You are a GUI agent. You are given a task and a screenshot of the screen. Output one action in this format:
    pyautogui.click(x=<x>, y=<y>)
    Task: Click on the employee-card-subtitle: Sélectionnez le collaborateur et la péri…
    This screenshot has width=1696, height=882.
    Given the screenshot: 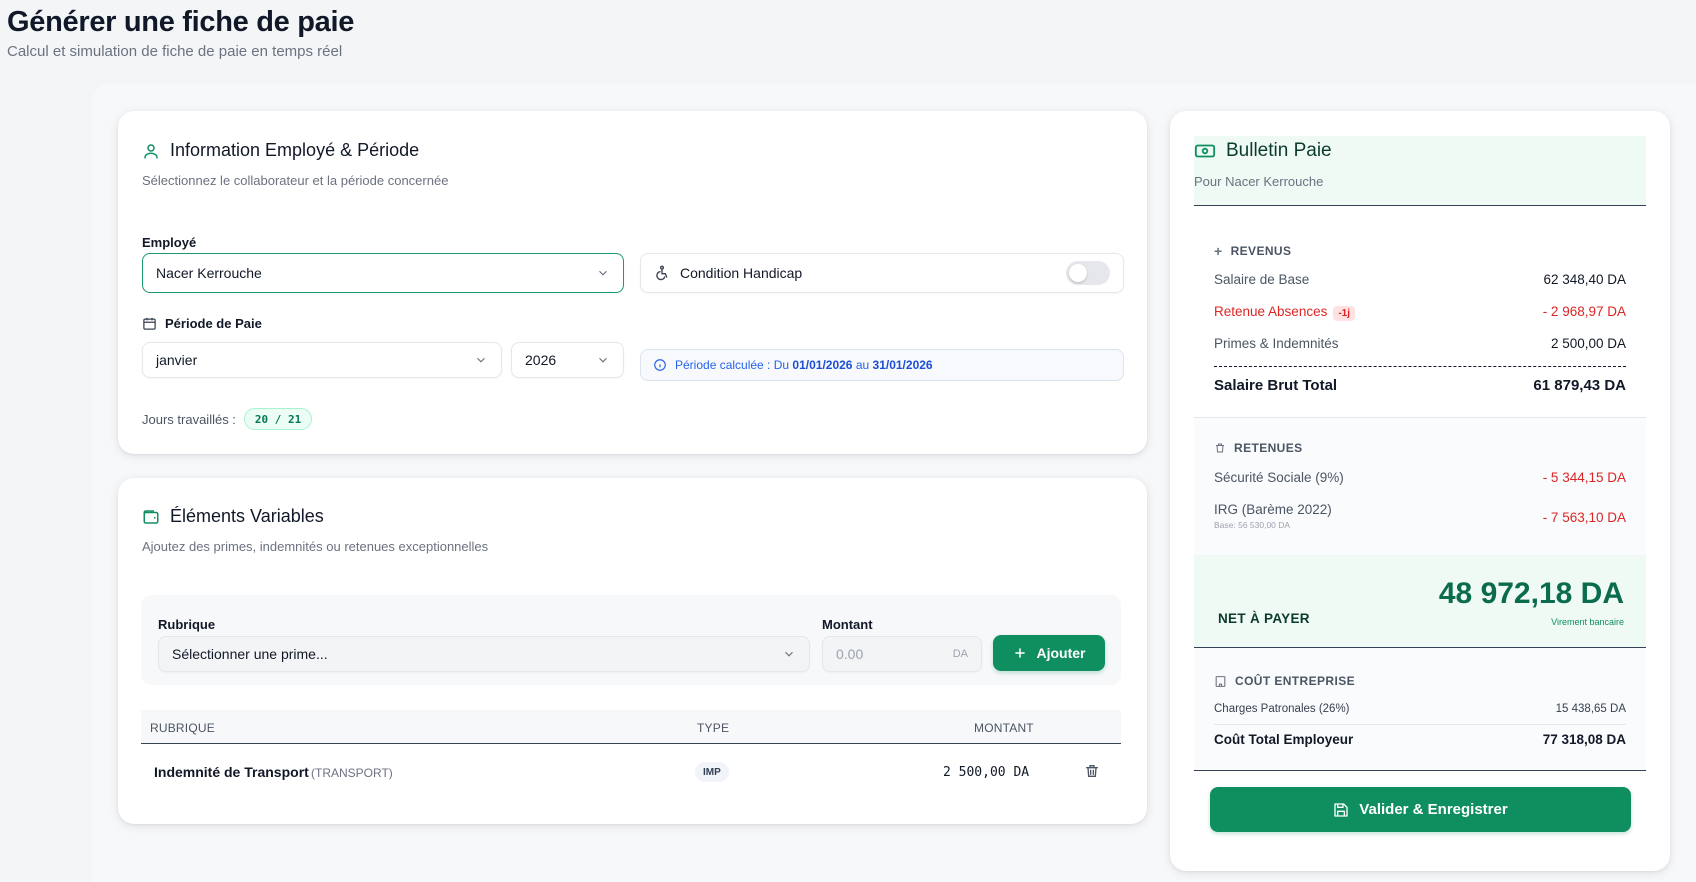 What is the action you would take?
    pyautogui.click(x=295, y=180)
    